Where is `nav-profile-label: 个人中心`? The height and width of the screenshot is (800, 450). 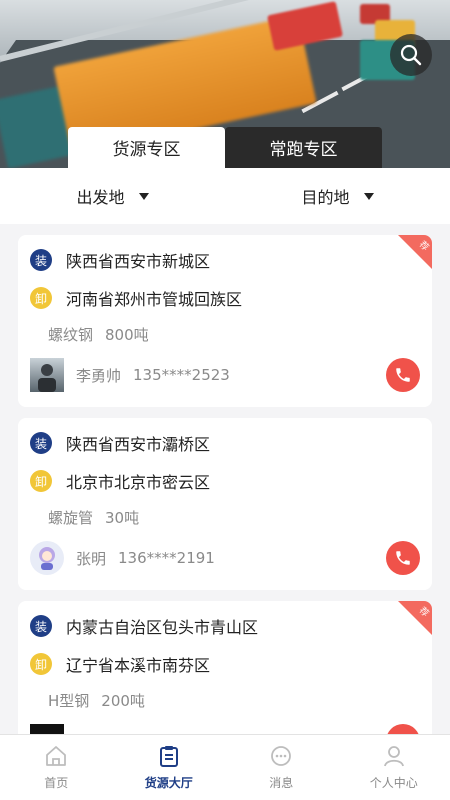
nav-profile-label: 个人中心 is located at coordinates (393, 783).